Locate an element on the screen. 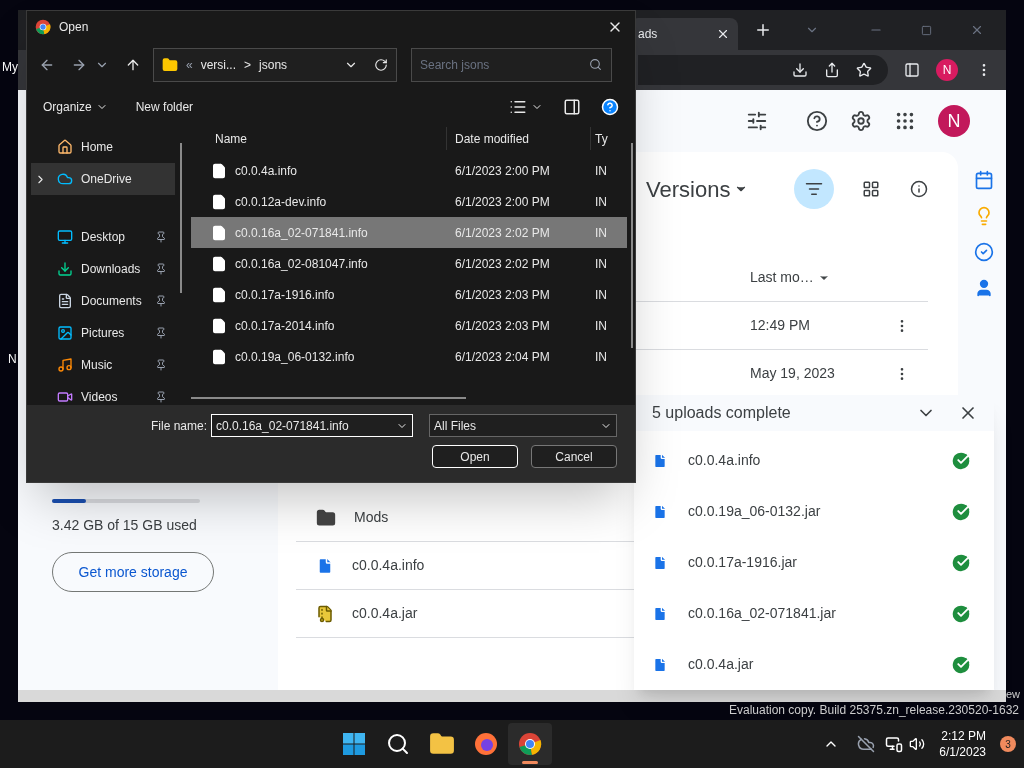 Image resolution: width=1024 pixels, height=768 pixels. desktop-label: My is located at coordinates (10, 67).